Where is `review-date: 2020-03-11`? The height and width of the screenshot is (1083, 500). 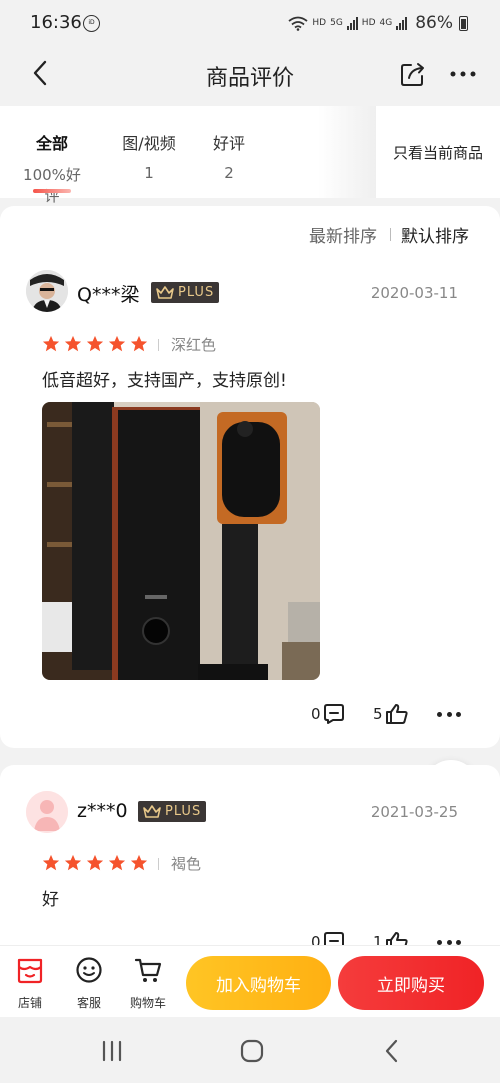
review-date: 2020-03-11 is located at coordinates (414, 293).